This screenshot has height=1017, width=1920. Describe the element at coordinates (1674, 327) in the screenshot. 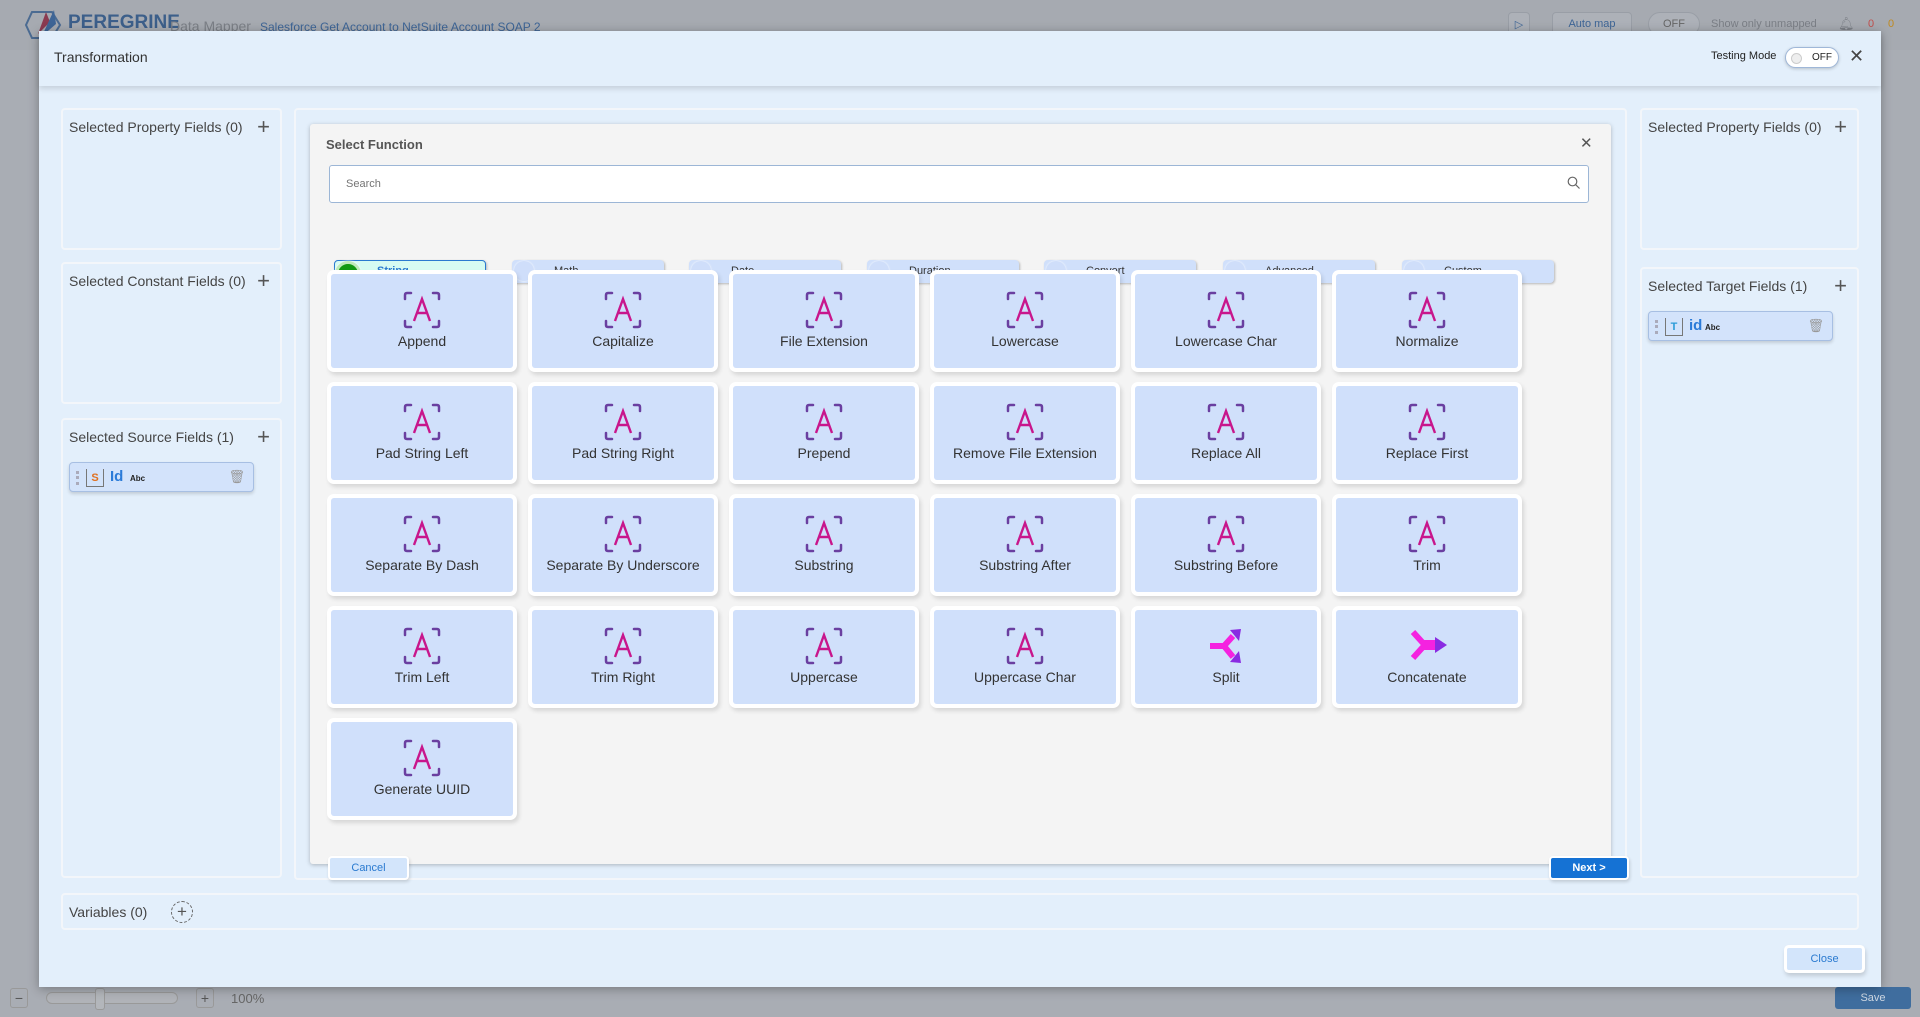

I see `text-field-icon: T` at that location.